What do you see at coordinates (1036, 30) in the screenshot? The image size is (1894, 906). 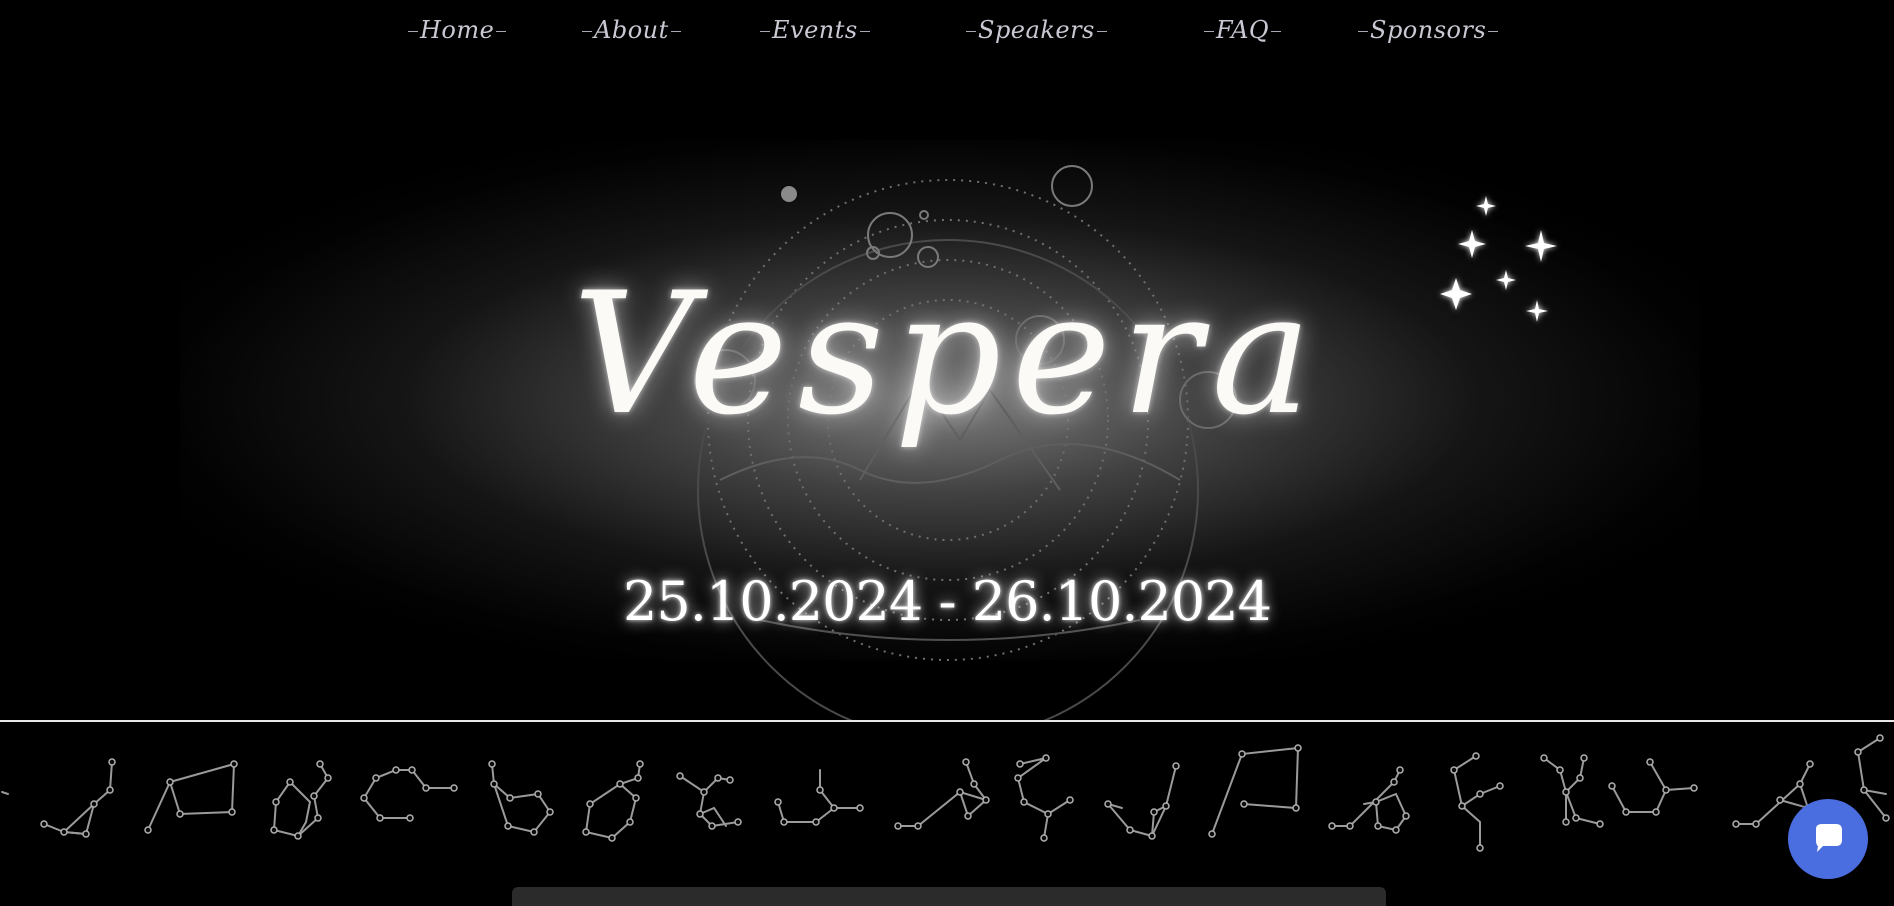 I see `nav-speakers-link: Speakers` at bounding box center [1036, 30].